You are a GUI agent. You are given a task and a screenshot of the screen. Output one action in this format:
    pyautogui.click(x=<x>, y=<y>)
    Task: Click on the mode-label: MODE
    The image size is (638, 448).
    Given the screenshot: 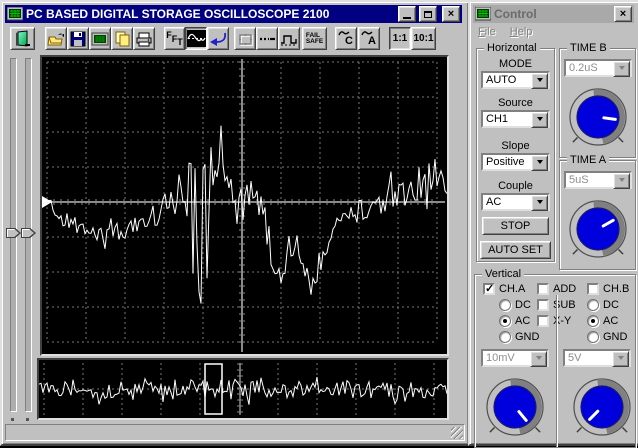 What is the action you would take?
    pyautogui.click(x=515, y=64)
    